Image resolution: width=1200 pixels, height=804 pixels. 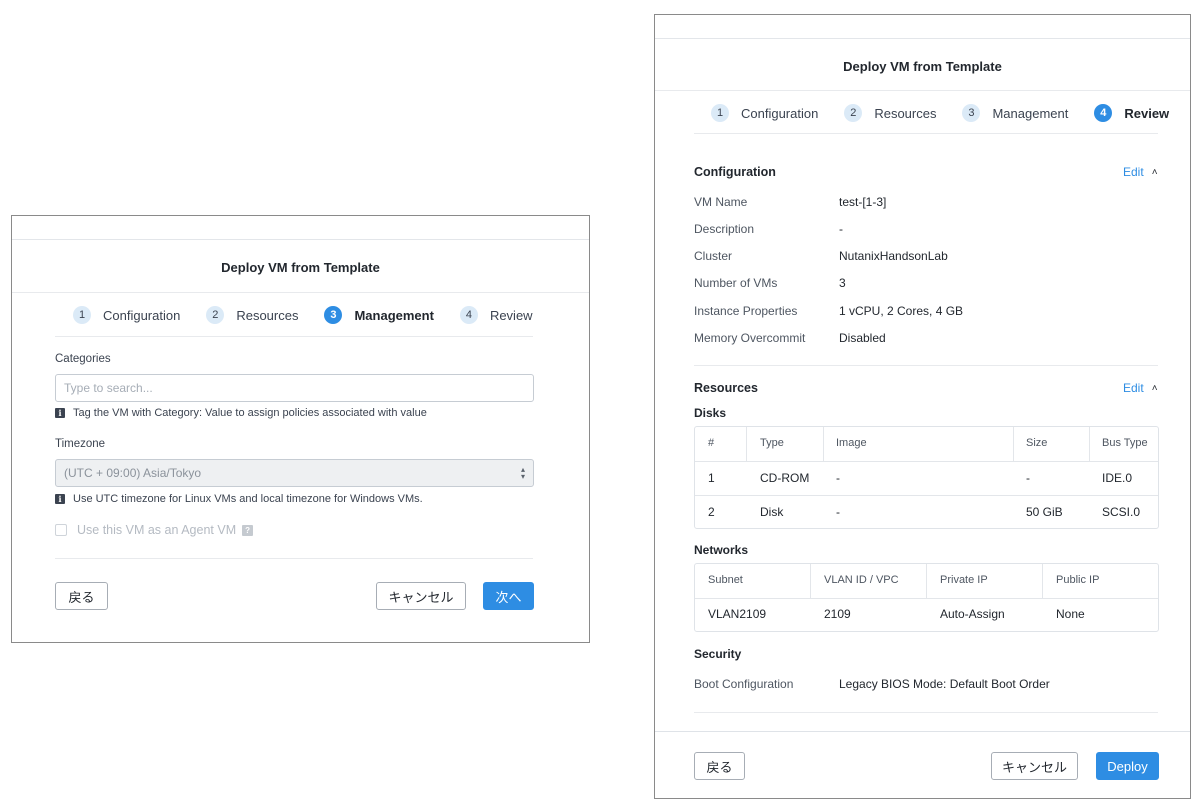 I want to click on categories-label: Categories, so click(x=83, y=359).